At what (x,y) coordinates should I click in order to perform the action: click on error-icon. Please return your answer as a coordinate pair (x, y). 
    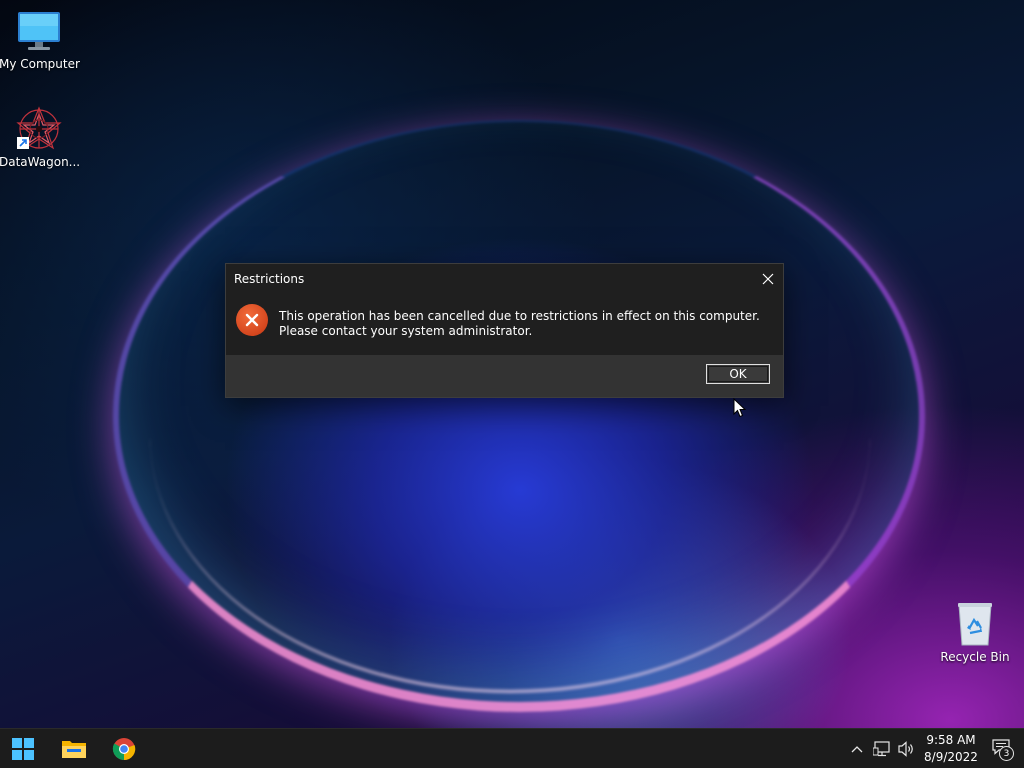
    Looking at the image, I should click on (252, 320).